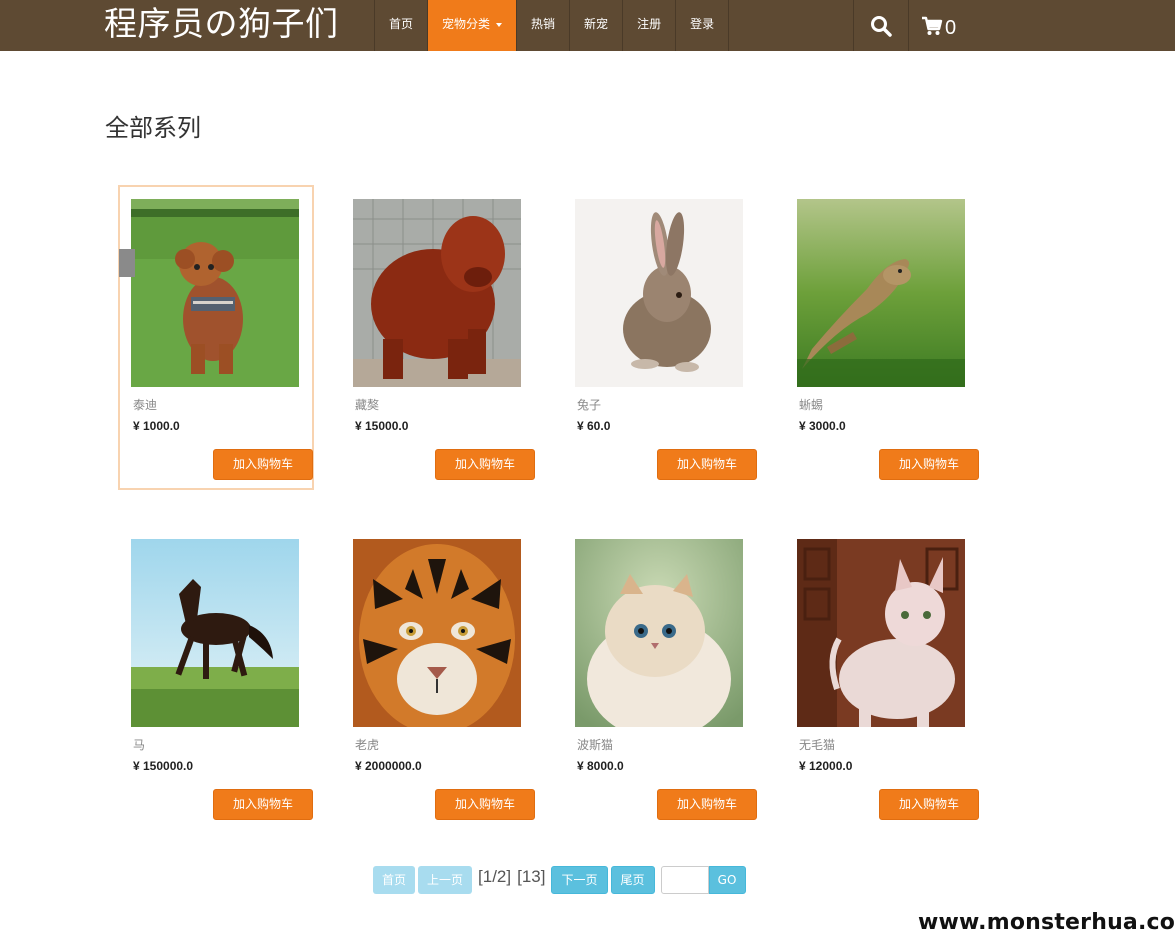 This screenshot has height=952, width=1175. I want to click on product-name: 蜥蜴, so click(811, 405).